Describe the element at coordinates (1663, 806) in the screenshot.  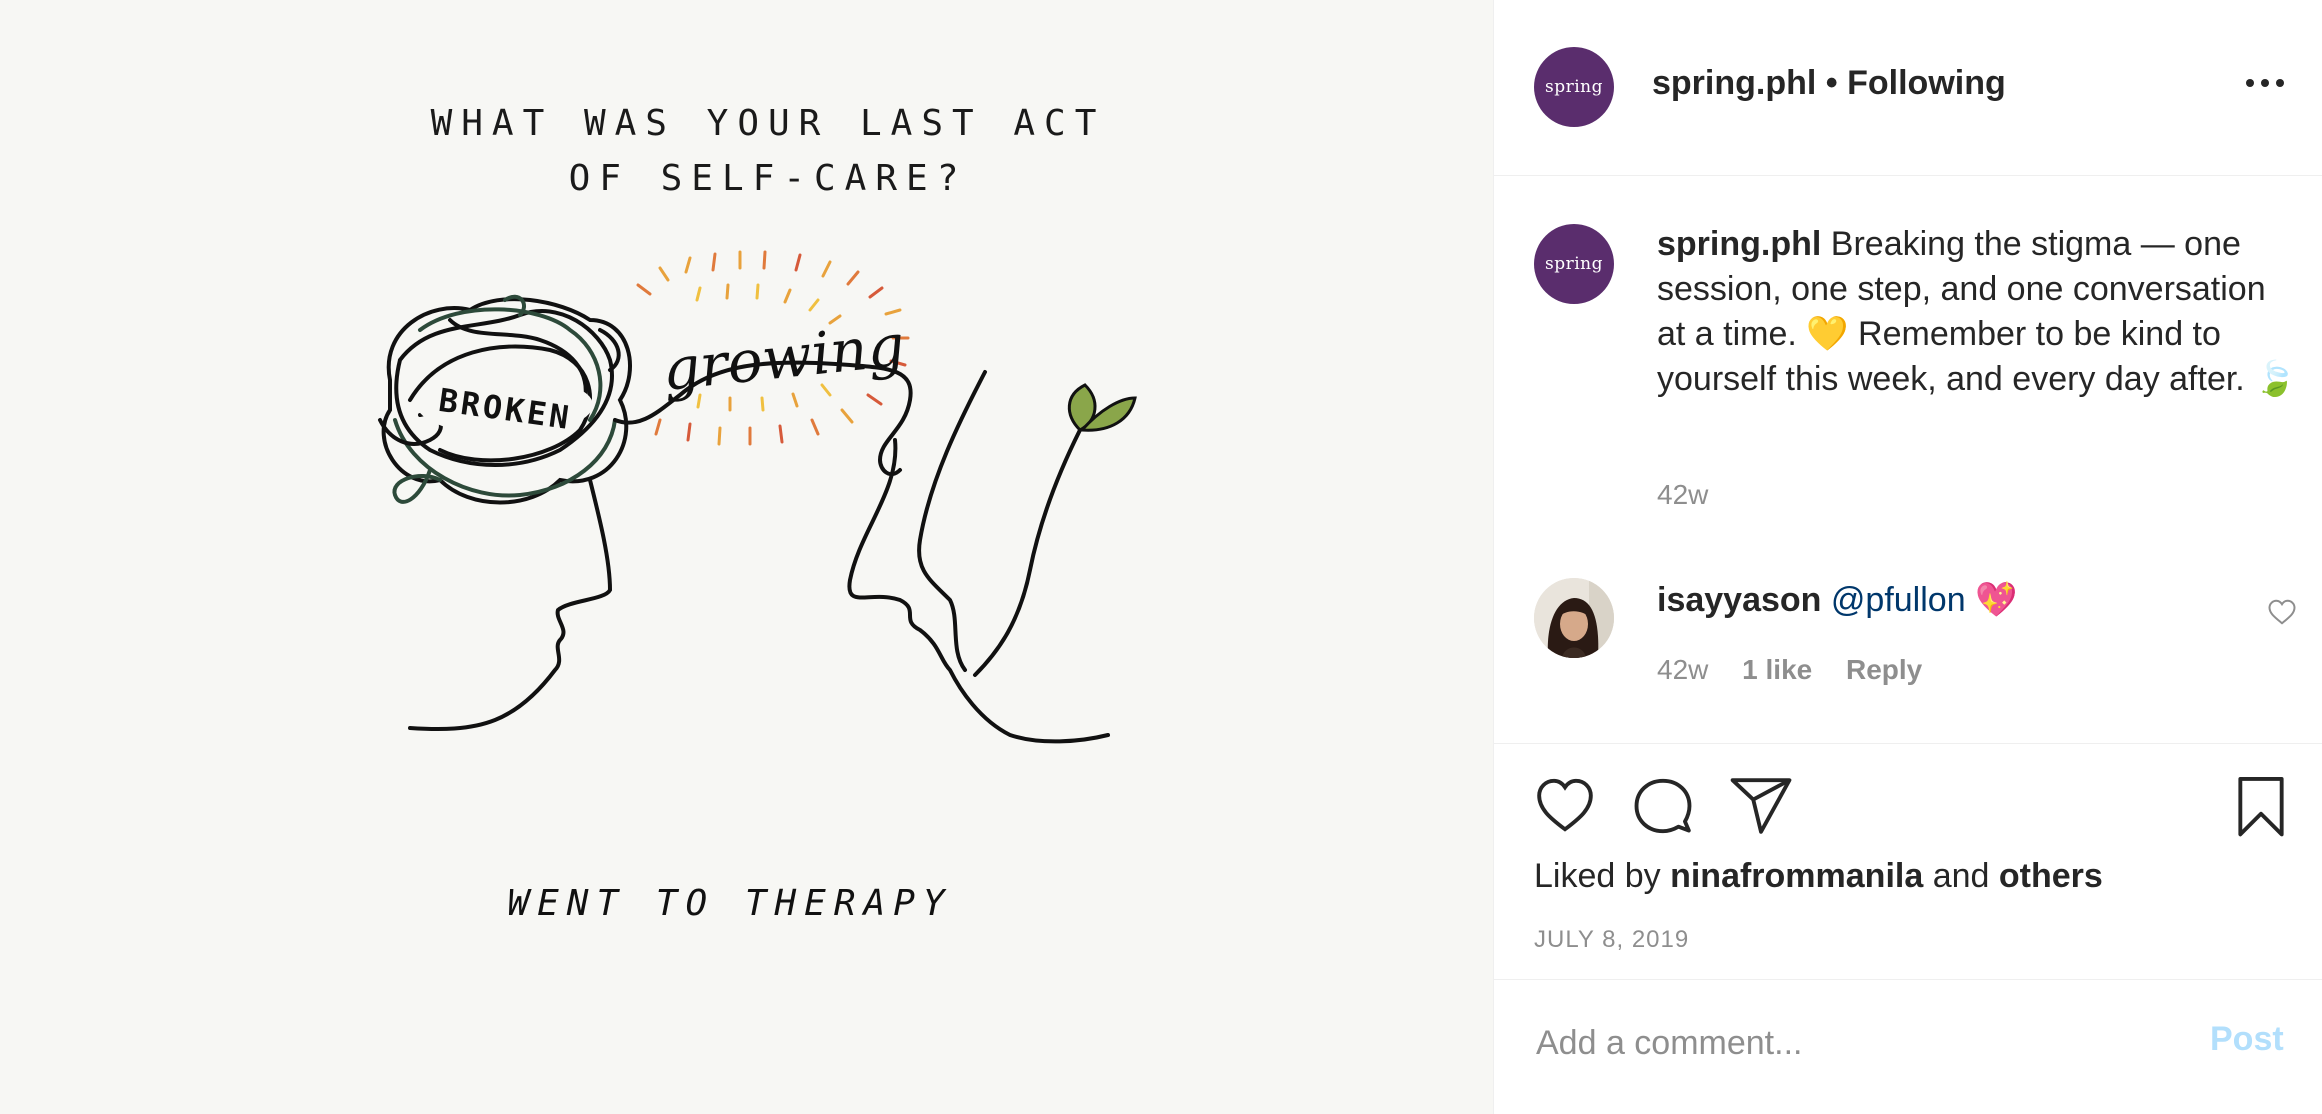
I see `comment-bubble-icon` at that location.